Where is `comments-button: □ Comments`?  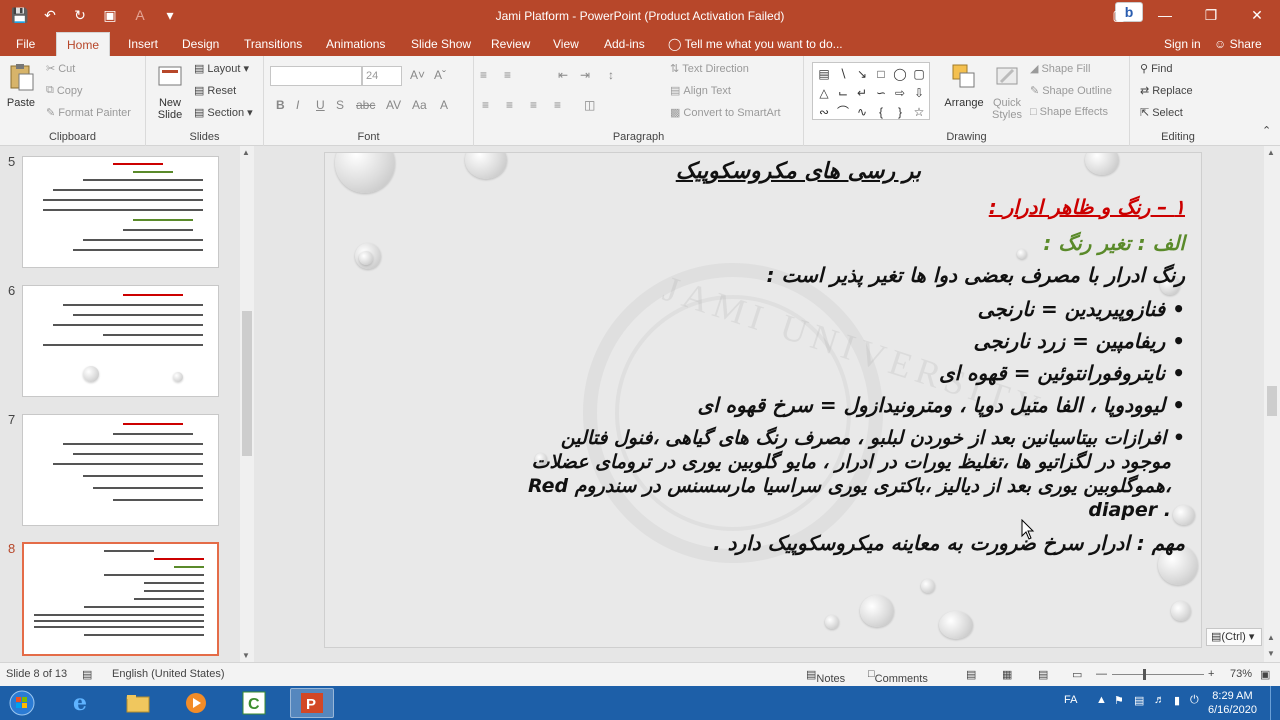 comments-button: □ Comments is located at coordinates (898, 676).